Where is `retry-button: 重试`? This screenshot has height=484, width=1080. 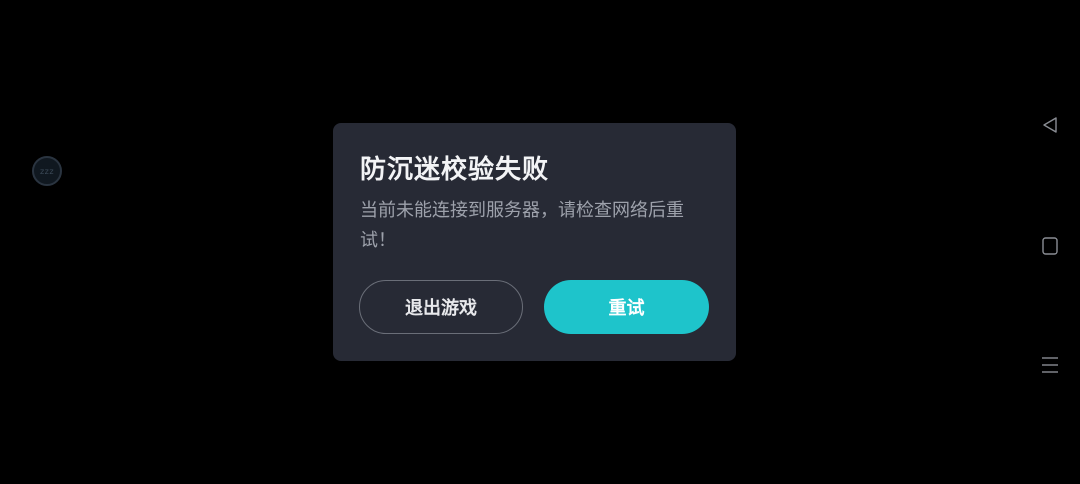
retry-button: 重试 is located at coordinates (626, 307).